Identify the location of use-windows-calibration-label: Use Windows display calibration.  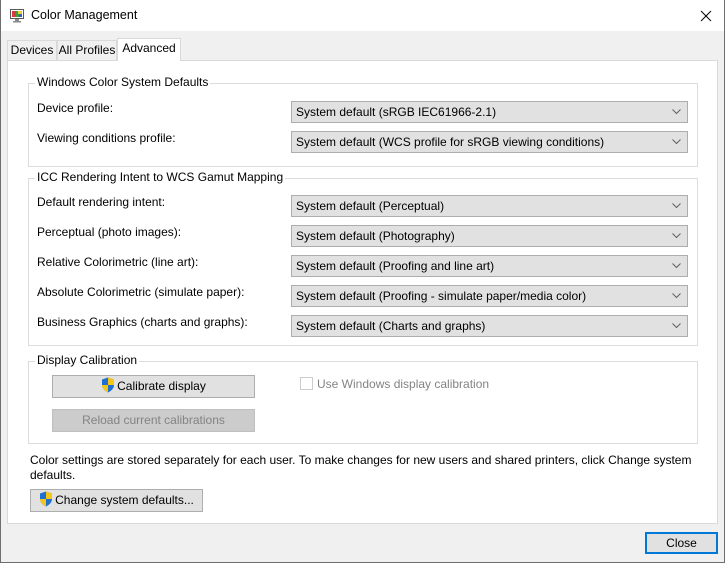
(403, 384).